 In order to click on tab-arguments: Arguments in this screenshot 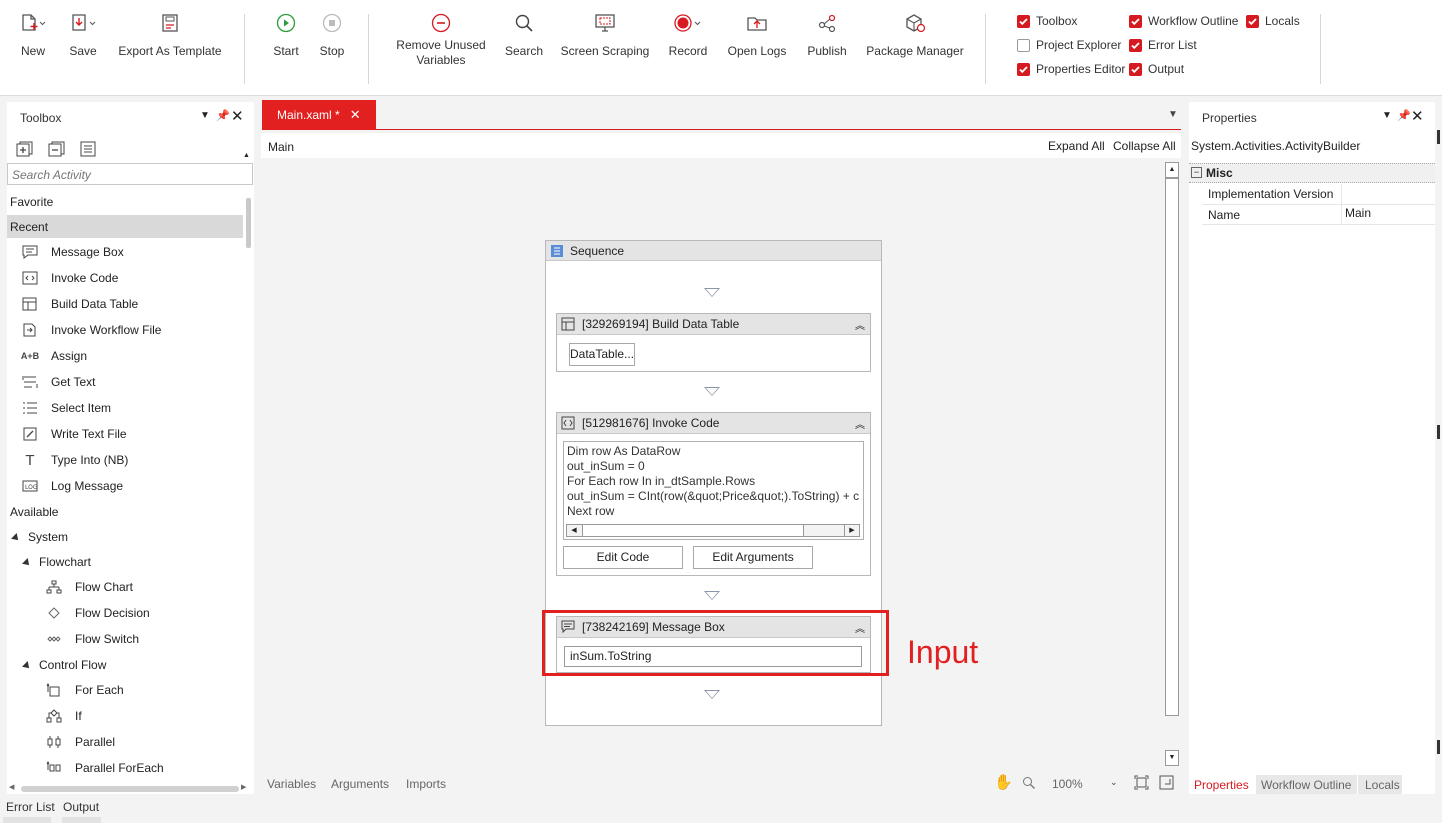, I will do `click(360, 784)`.